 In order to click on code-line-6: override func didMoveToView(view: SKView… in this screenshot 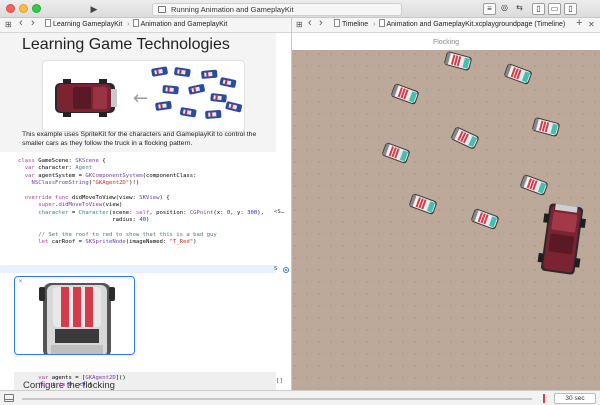, I will do `click(97, 198)`.